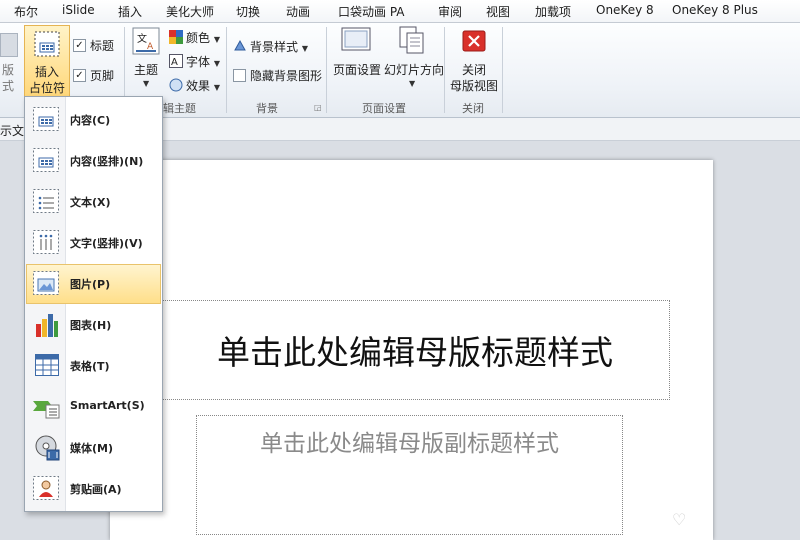 The height and width of the screenshot is (540, 800). Describe the element at coordinates (203, 85) in the screenshot. I see `effects-button: 效果 ▼` at that location.